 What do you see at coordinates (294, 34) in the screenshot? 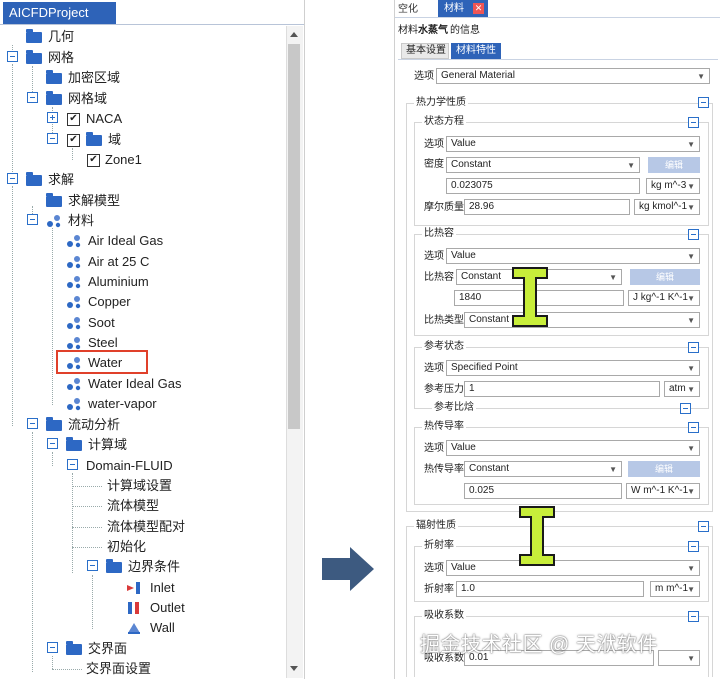
I see `scroll-up-icon` at bounding box center [294, 34].